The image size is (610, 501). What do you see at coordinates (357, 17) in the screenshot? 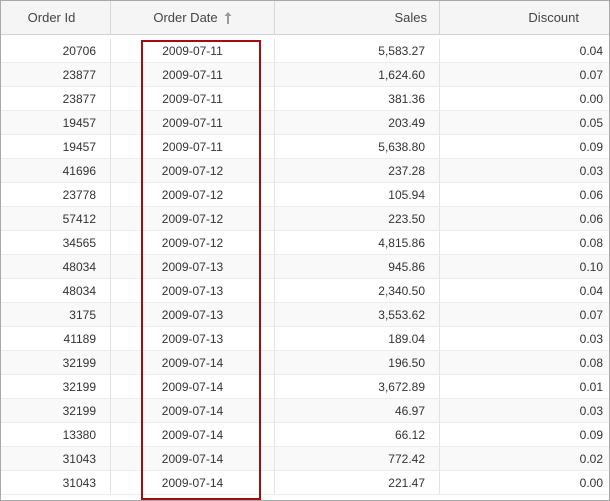
I see `column-header-sales: Sales` at bounding box center [357, 17].